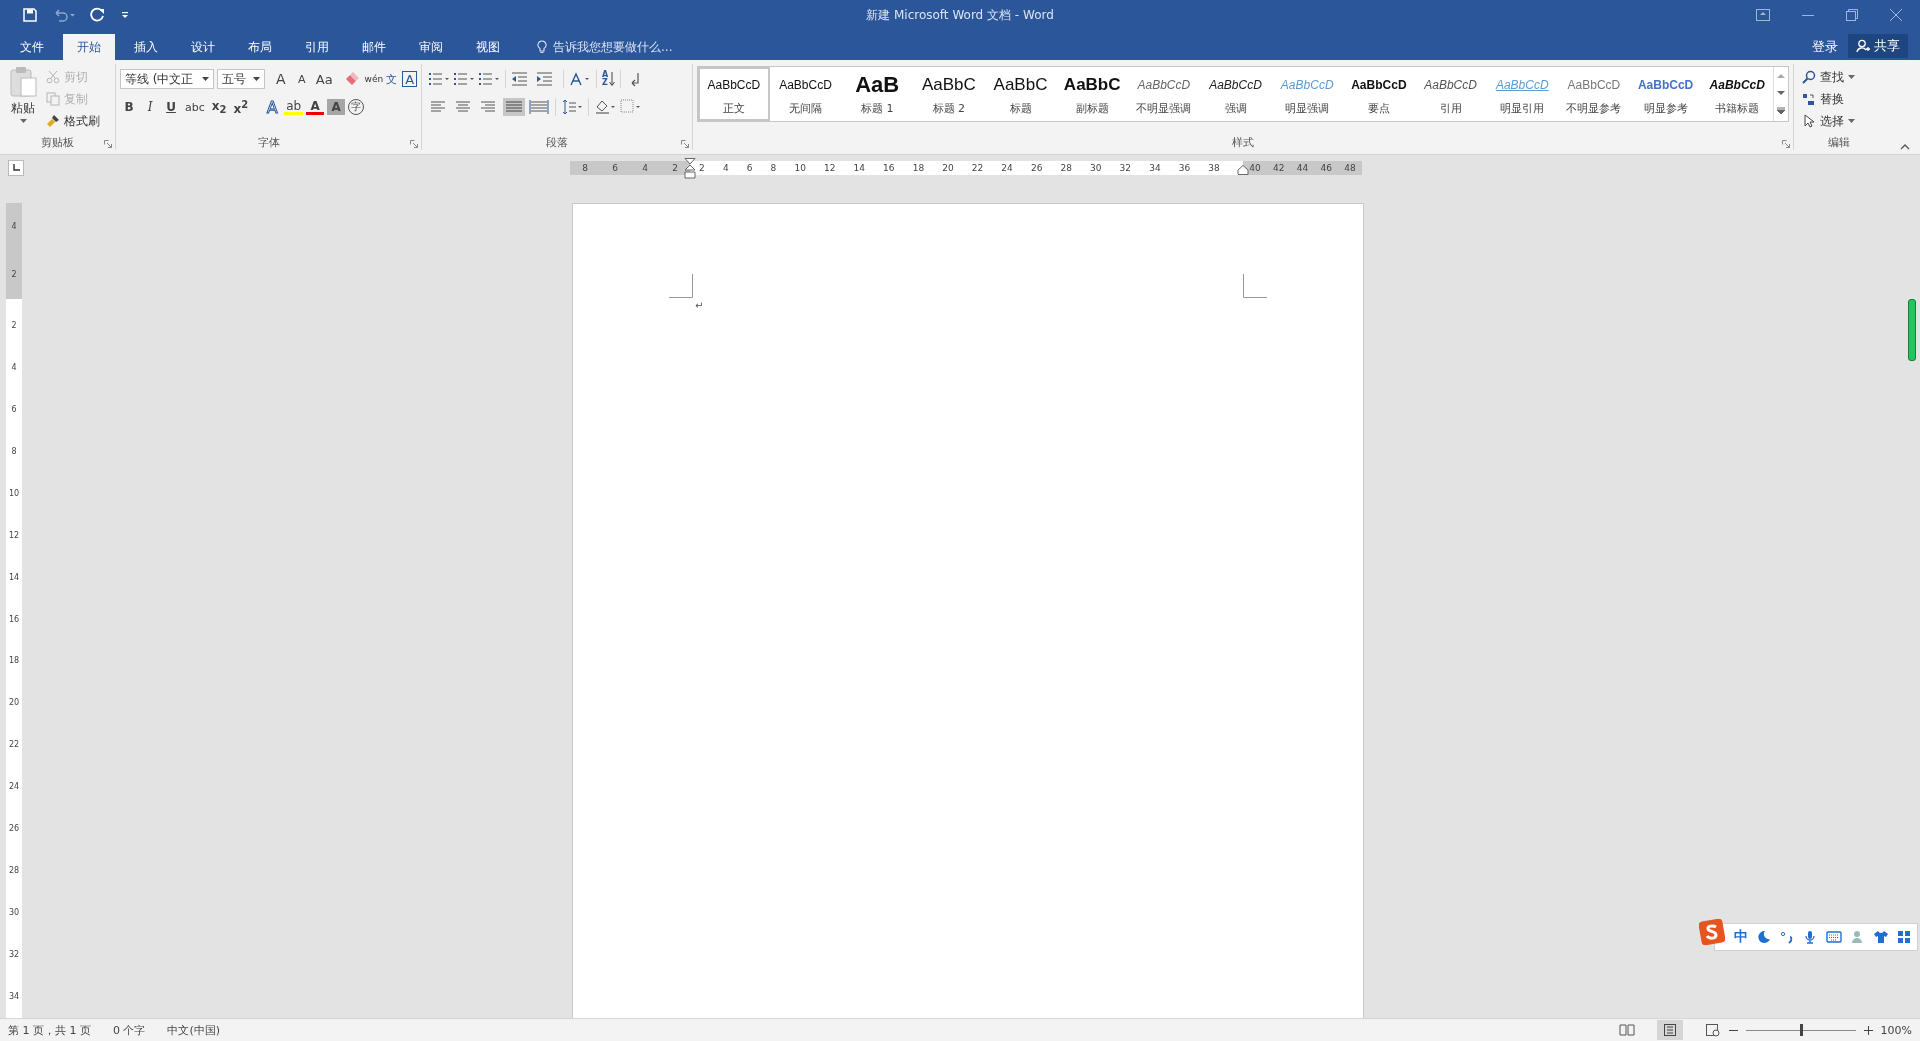  Describe the element at coordinates (1243, 170) in the screenshot. I see `right-indent-icon` at that location.